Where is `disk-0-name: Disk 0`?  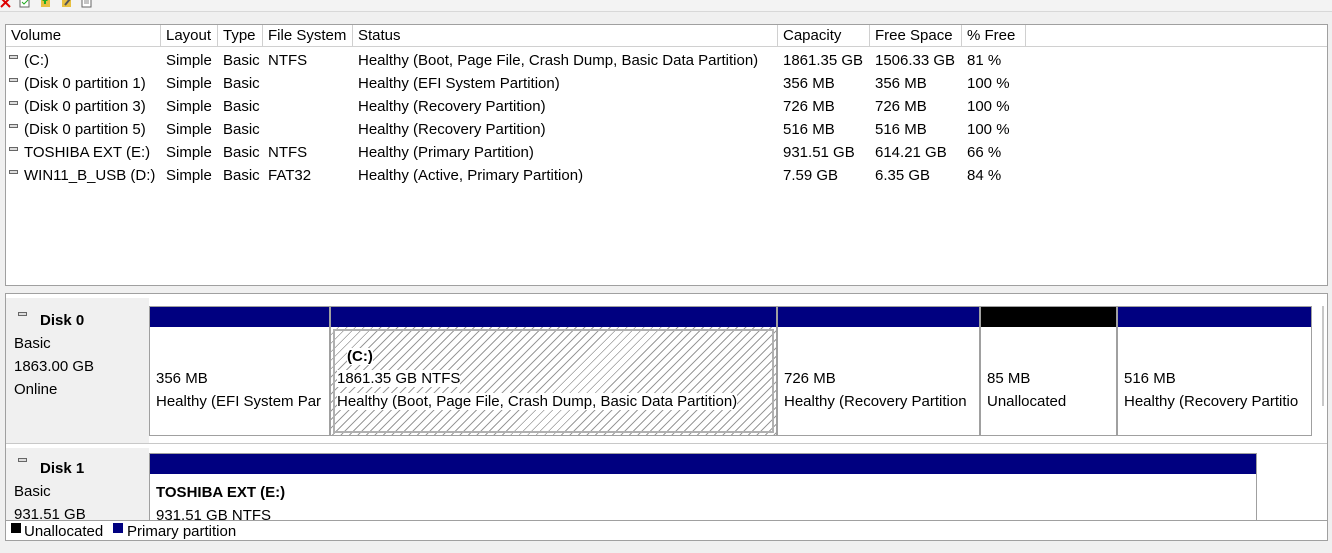
disk-0-name: Disk 0 is located at coordinates (62, 320).